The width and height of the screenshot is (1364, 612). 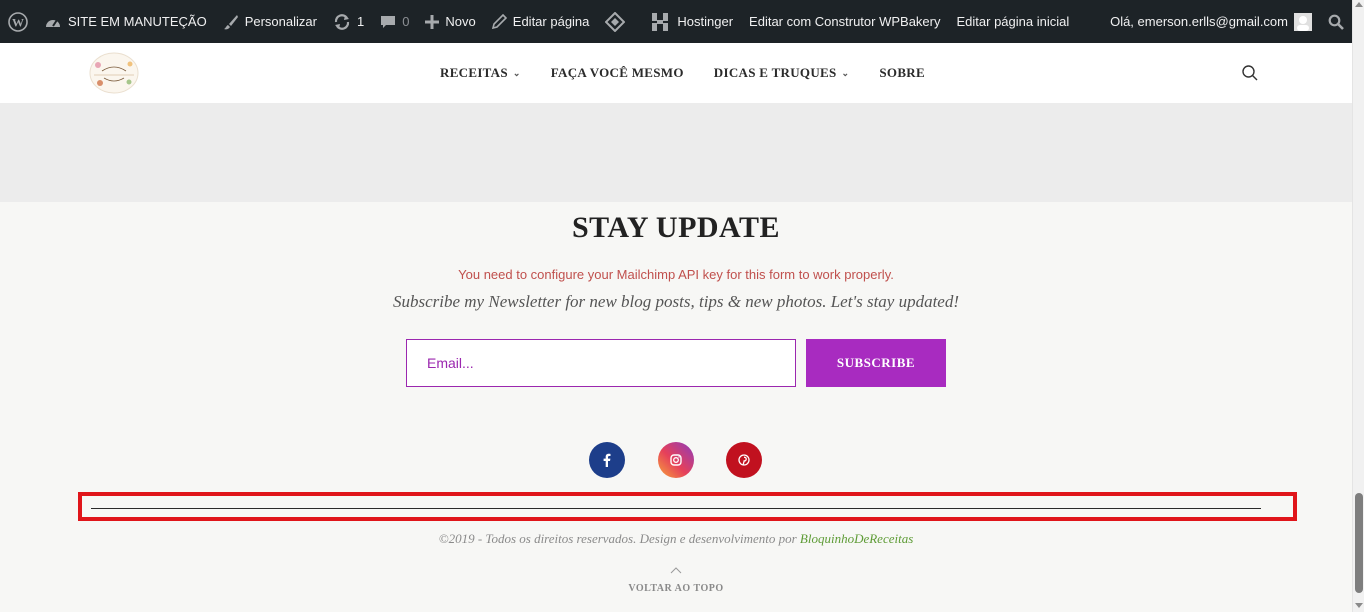 I want to click on wpbakery-diamond-link, so click(x=615, y=21).